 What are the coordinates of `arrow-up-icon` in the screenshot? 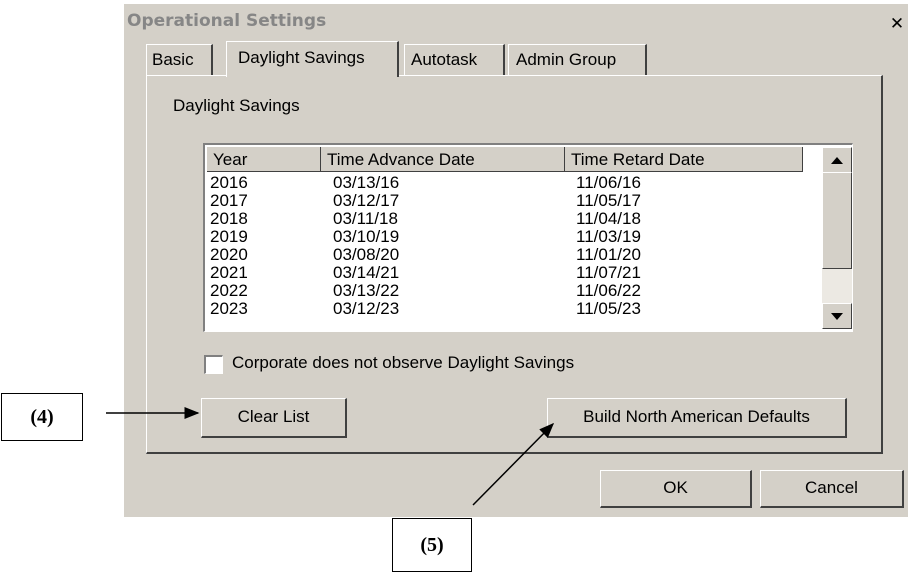 It's located at (837, 160).